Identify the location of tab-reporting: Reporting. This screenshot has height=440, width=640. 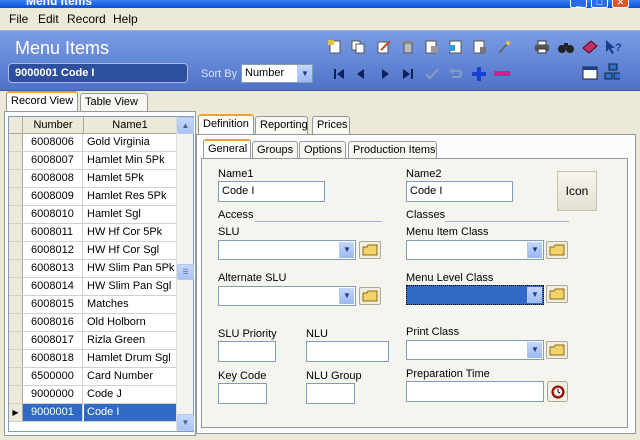
(281, 125).